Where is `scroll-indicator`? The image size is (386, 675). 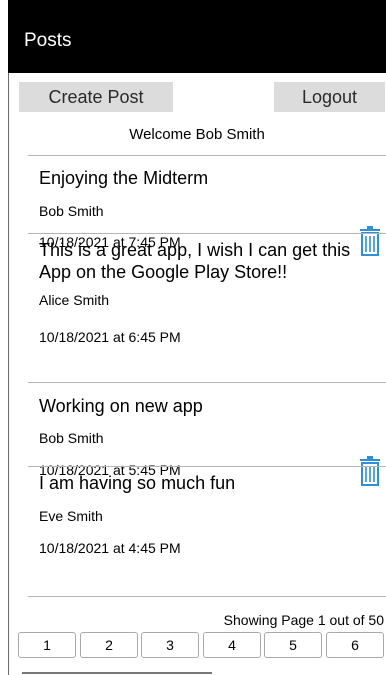 scroll-indicator is located at coordinates (117, 673).